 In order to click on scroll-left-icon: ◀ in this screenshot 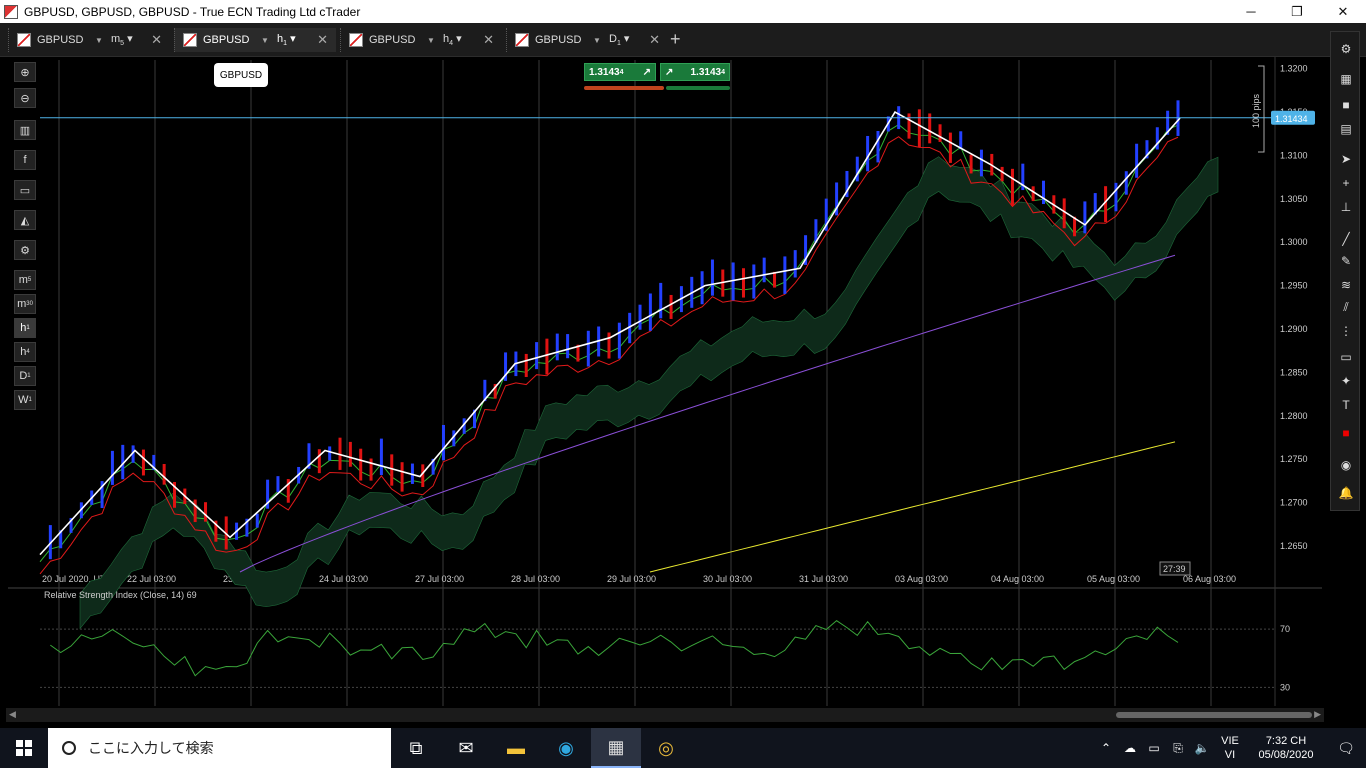, I will do `click(12, 714)`.